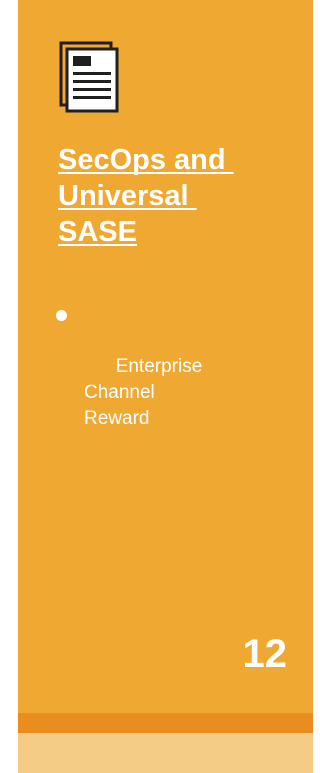  I want to click on bullet-text: Enterprise Channel Reward, so click(143, 392).